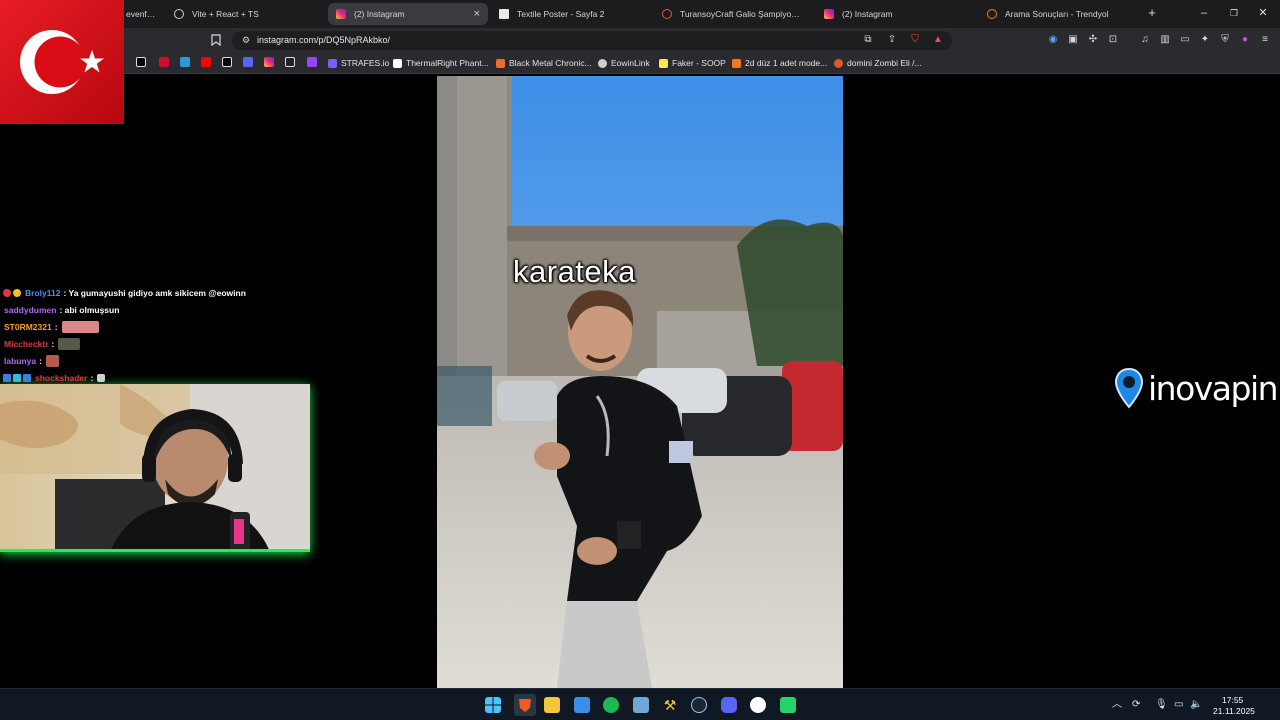  What do you see at coordinates (667, 14) in the screenshot?
I see `turansoy-icon` at bounding box center [667, 14].